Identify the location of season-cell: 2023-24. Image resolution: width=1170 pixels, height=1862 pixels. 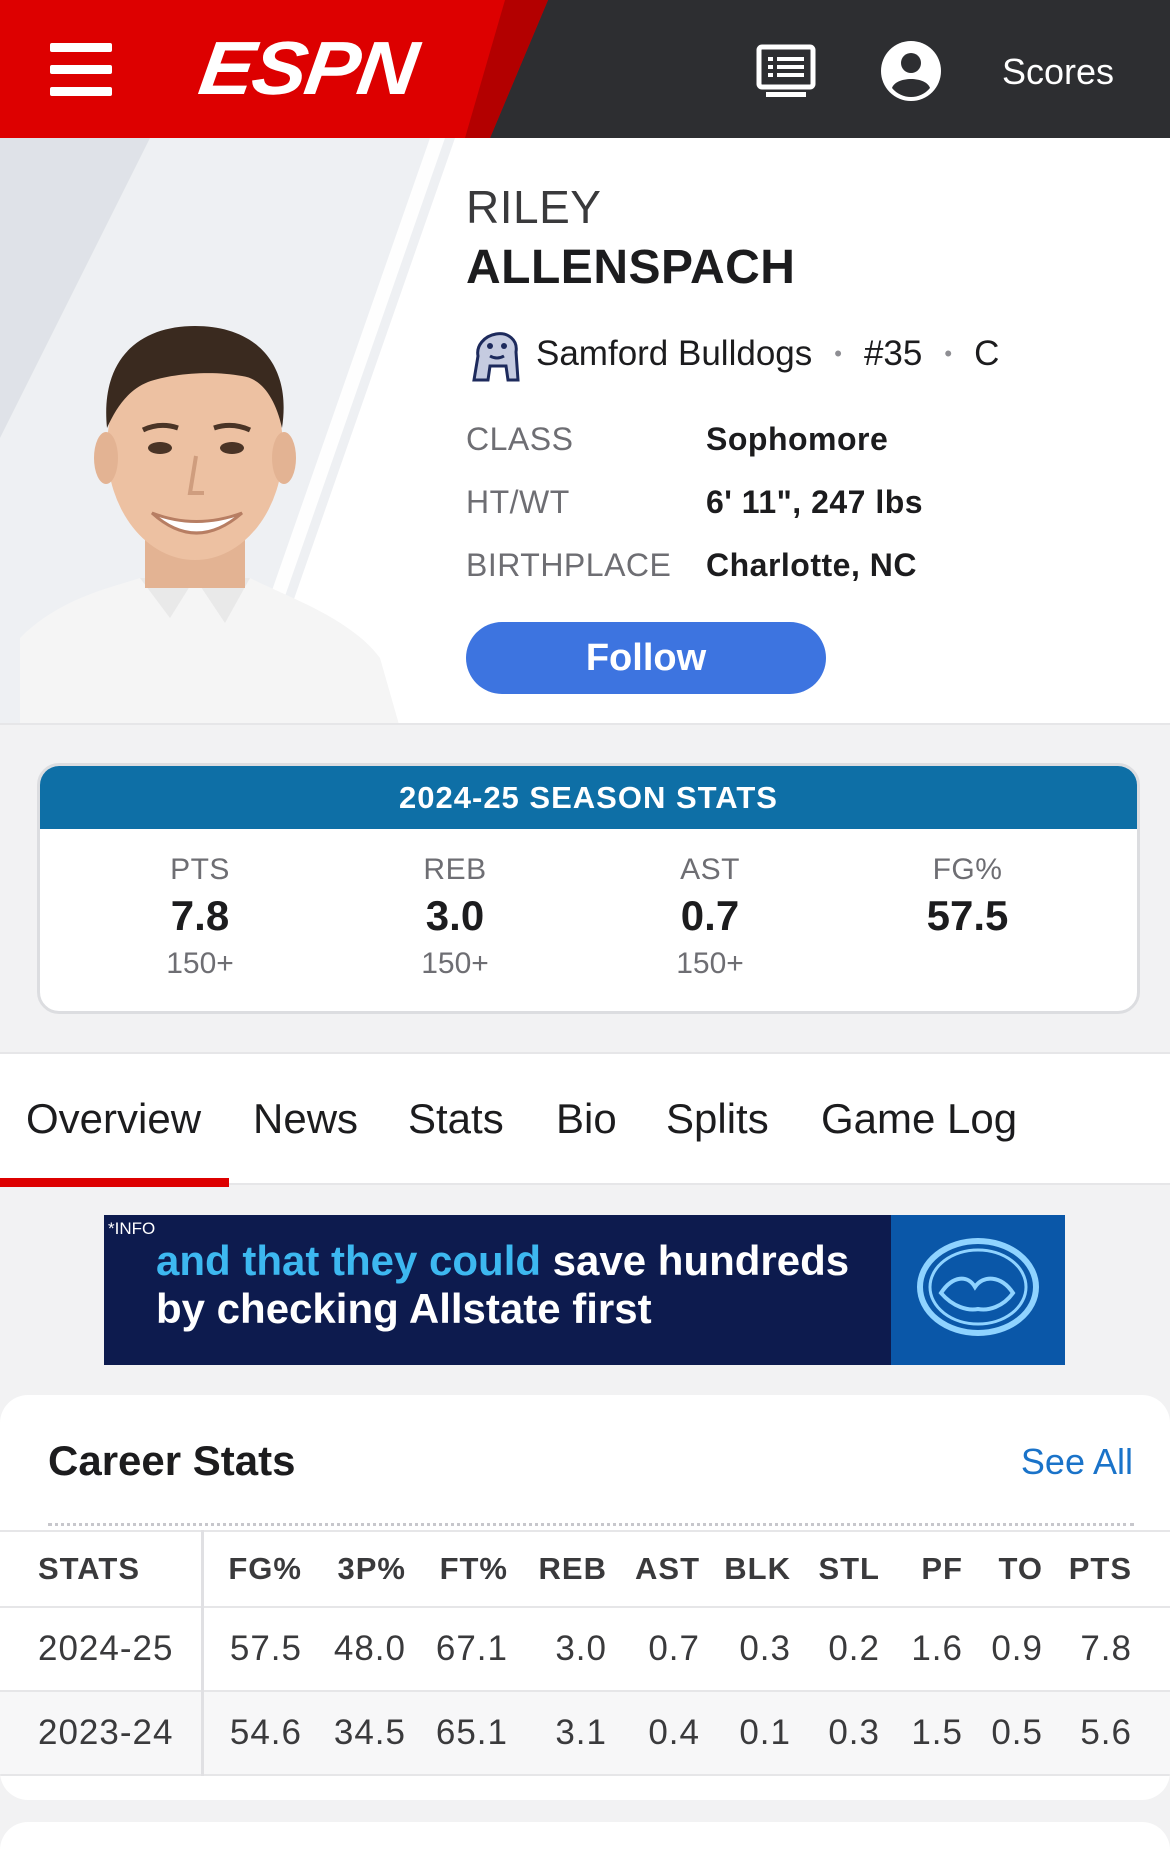
(102, 1733).